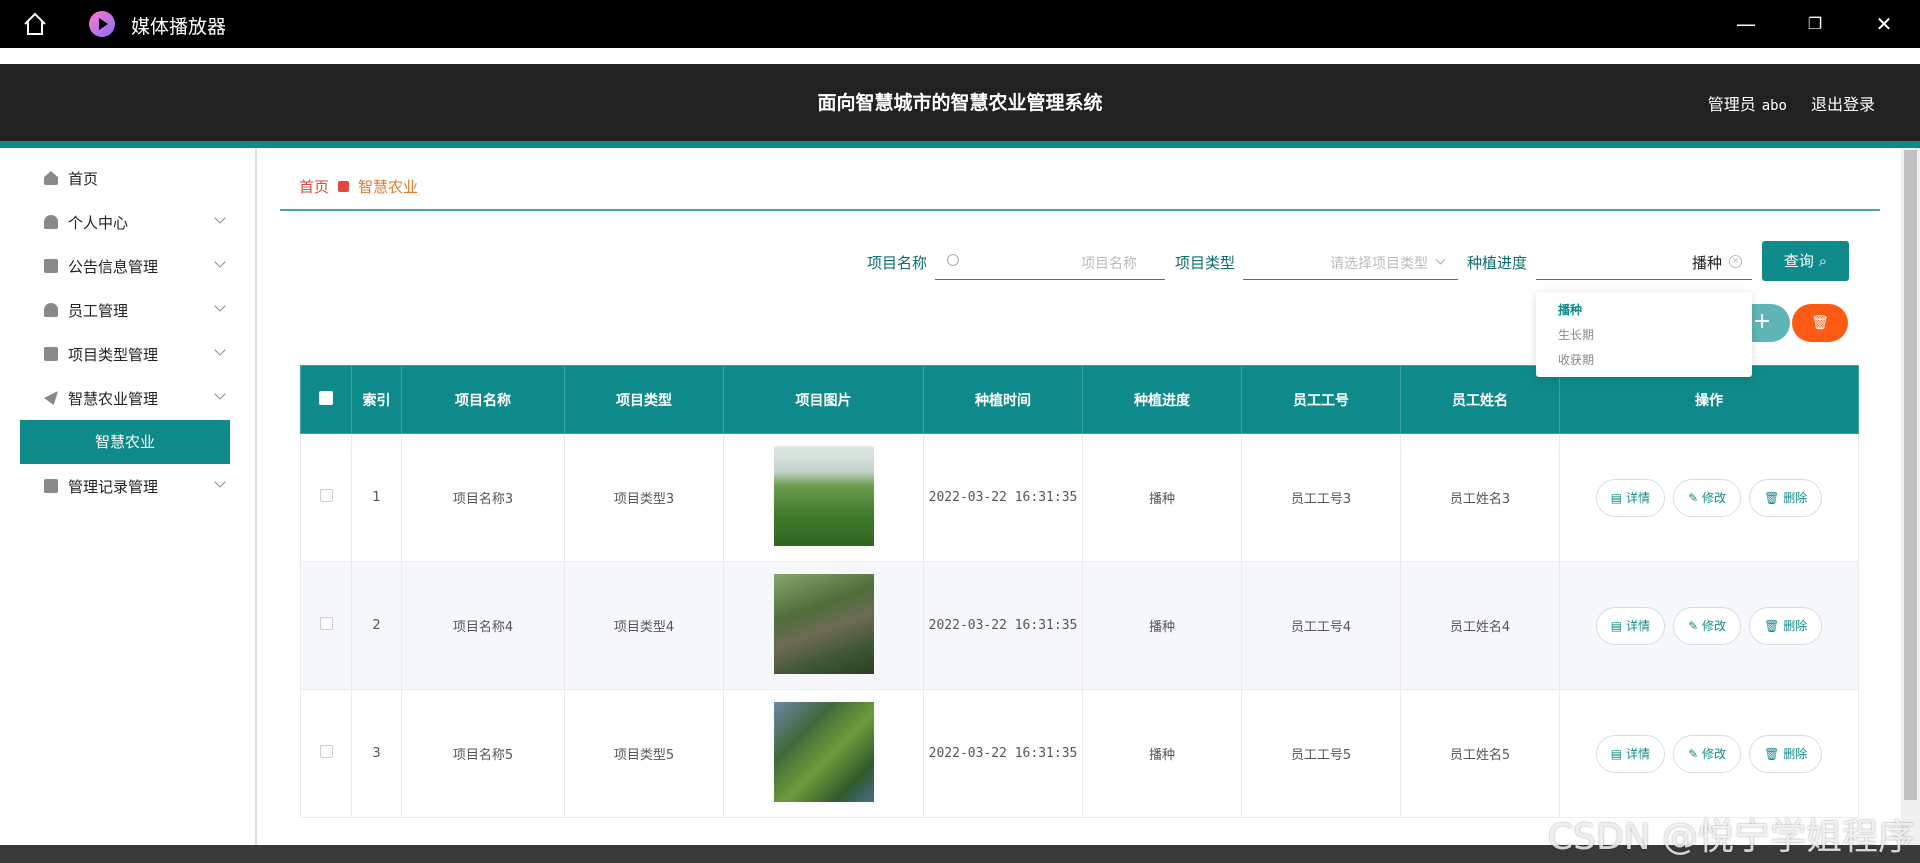 The height and width of the screenshot is (863, 1920). I want to click on project-type-select: 请选择项目类型, so click(1350, 262).